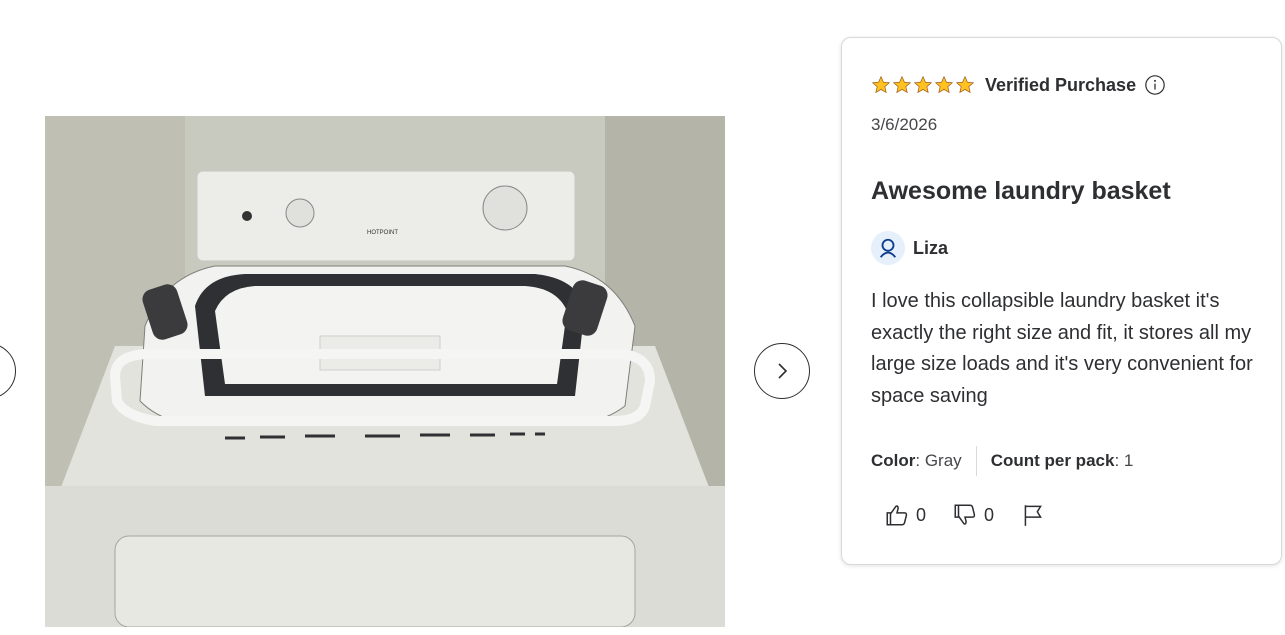 This screenshot has width=1285, height=635. I want to click on helpful-button: 0, so click(905, 515).